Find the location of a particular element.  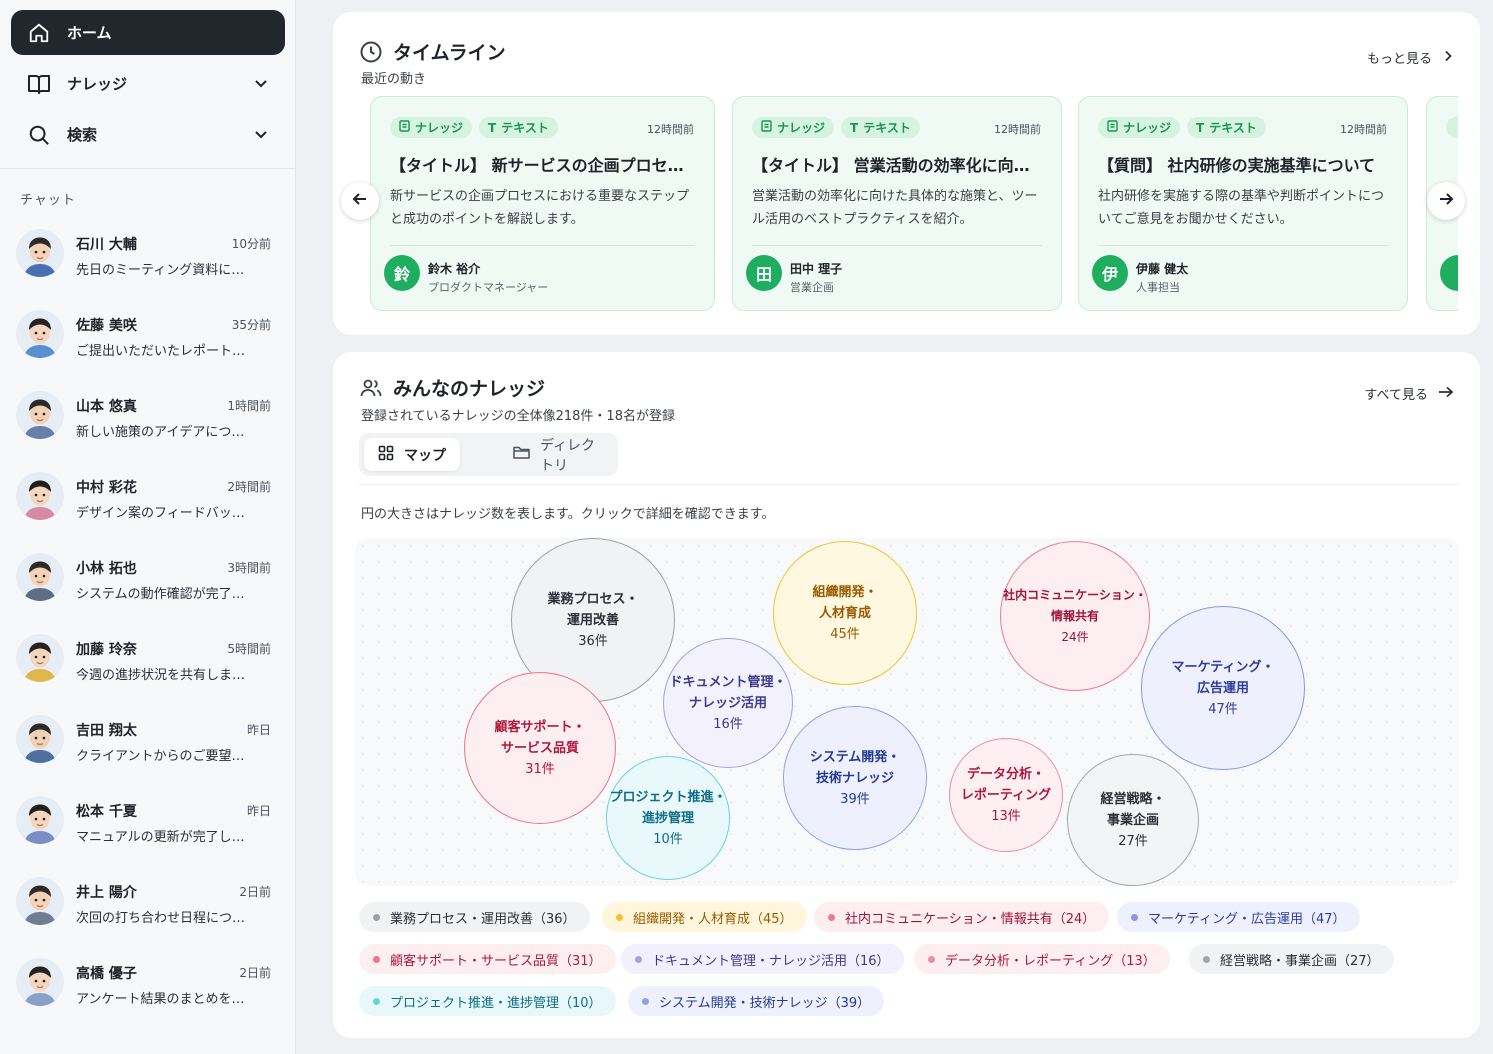

text-type-icon: T is located at coordinates (492, 127).